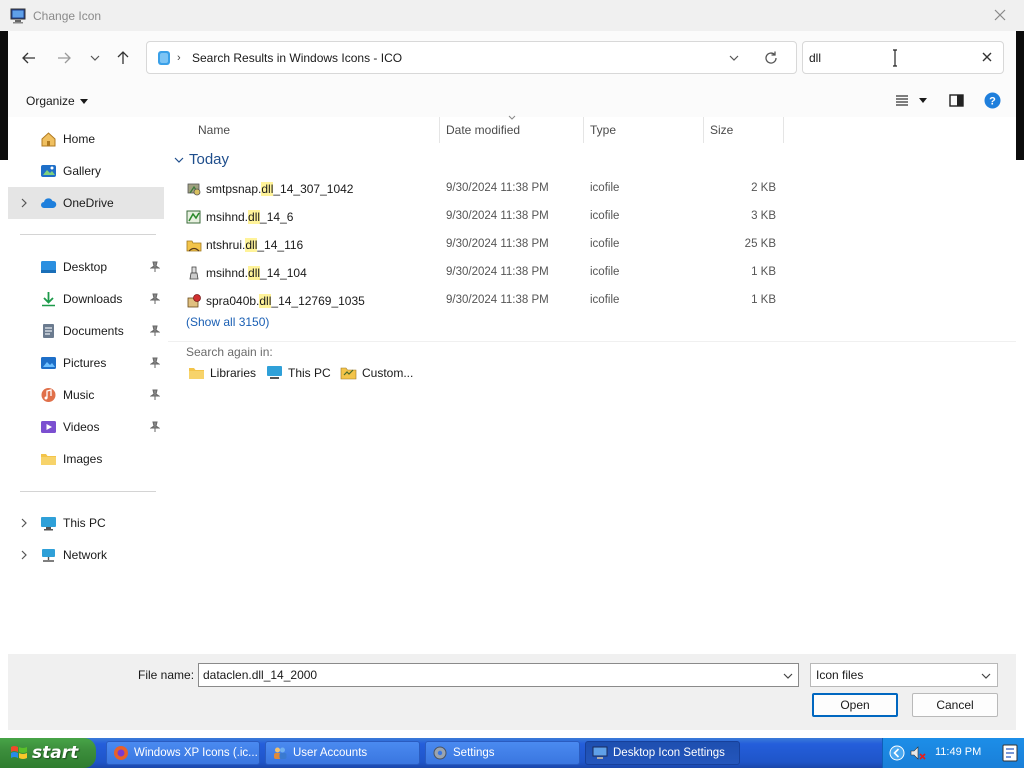 The image size is (1024, 768). What do you see at coordinates (488, 675) in the screenshot?
I see `file-name-input` at bounding box center [488, 675].